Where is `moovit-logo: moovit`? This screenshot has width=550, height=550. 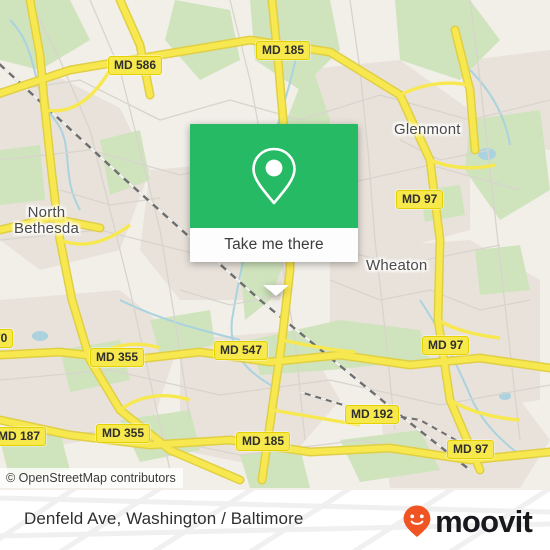
moovit-logo: moovit is located at coordinates (467, 521).